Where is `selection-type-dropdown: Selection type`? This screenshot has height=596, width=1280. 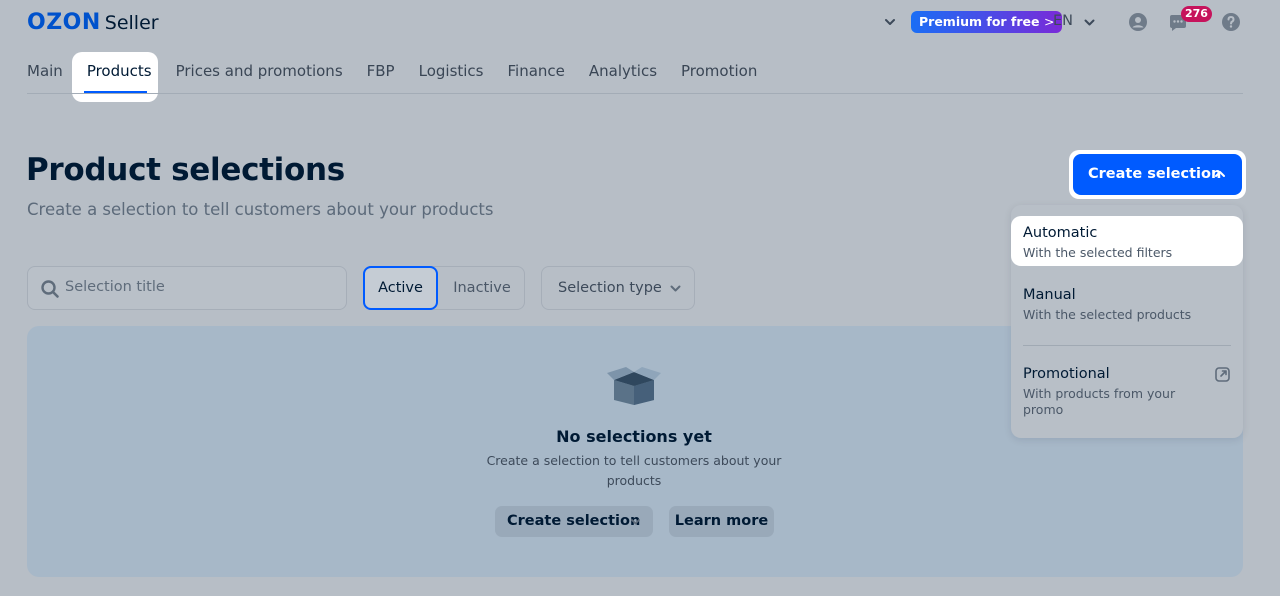 selection-type-dropdown: Selection type is located at coordinates (618, 288).